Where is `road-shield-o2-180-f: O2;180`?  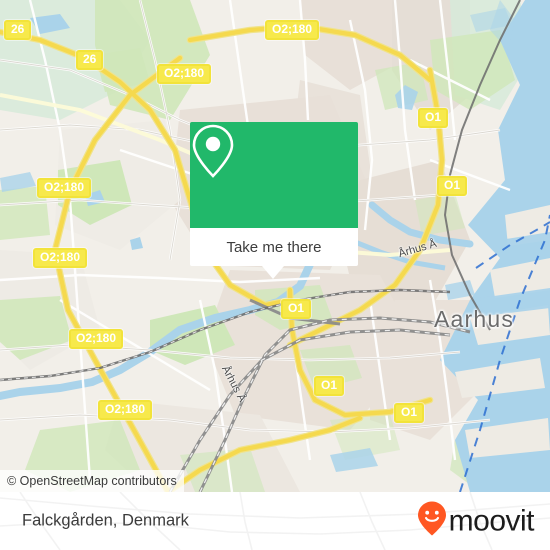
road-shield-o2-180-f: O2;180 is located at coordinates (125, 410).